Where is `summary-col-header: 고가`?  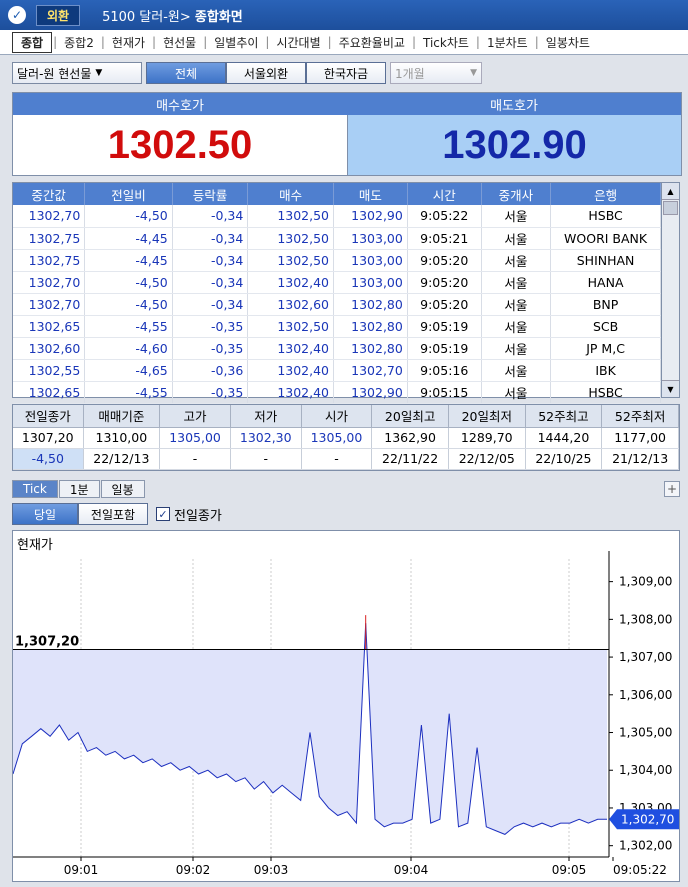 summary-col-header: 고가 is located at coordinates (195, 416).